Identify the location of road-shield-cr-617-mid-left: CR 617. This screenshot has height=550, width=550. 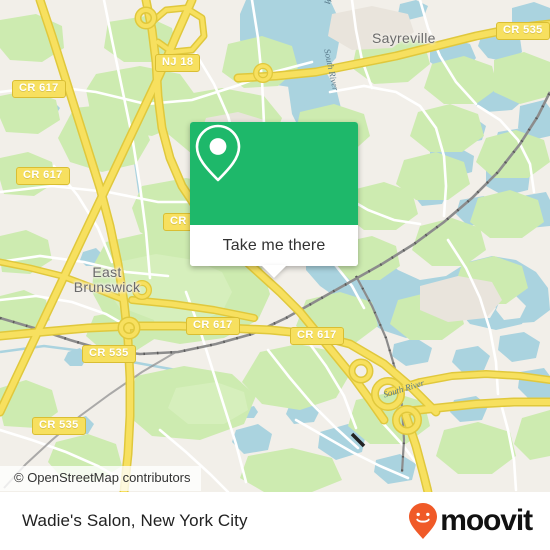
(43, 176).